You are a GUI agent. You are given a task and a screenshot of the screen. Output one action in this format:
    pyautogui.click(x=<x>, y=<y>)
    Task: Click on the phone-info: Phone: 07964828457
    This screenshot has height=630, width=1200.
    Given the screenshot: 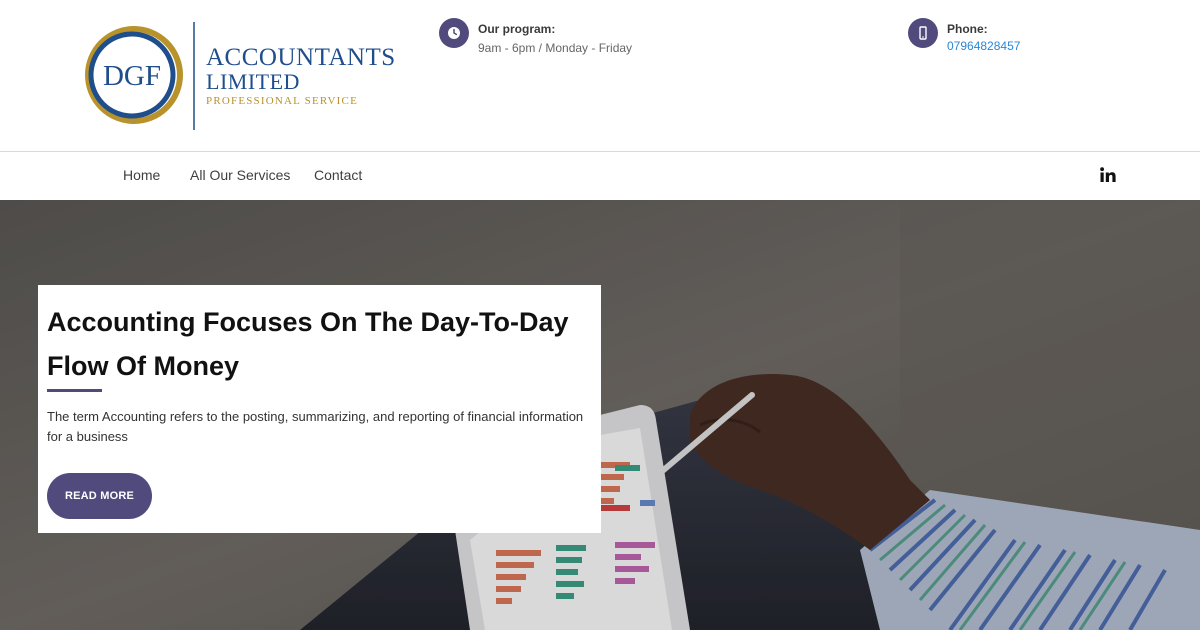 What is the action you would take?
    pyautogui.click(x=964, y=36)
    